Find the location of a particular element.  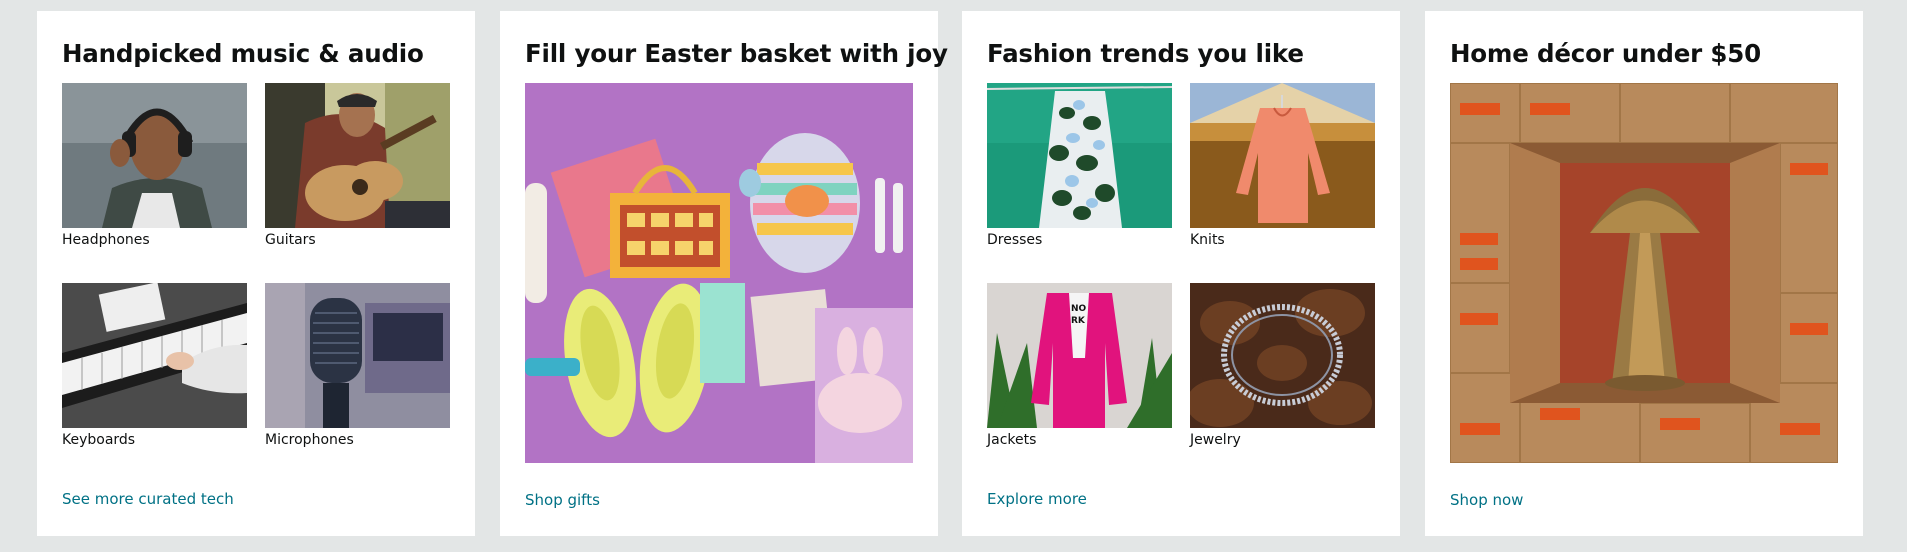

jewelry-image is located at coordinates (1282, 355).